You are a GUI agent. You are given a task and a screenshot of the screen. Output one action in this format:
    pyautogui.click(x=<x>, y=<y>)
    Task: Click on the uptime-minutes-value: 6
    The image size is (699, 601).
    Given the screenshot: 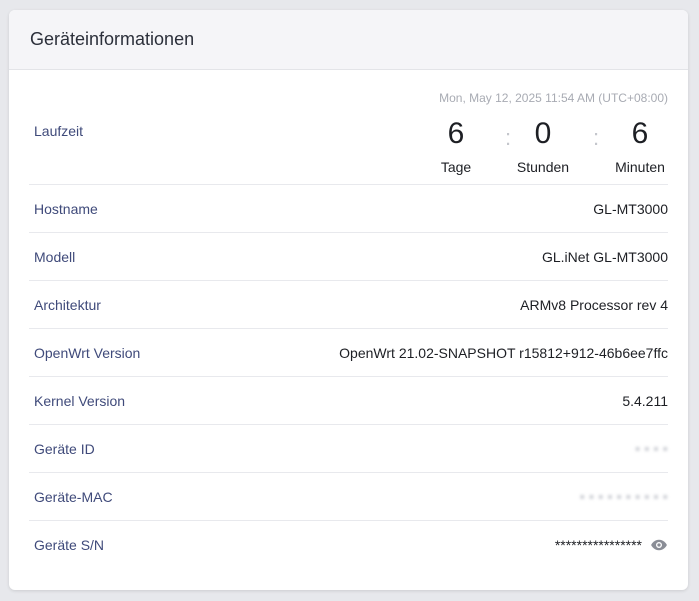 What is the action you would take?
    pyautogui.click(x=640, y=133)
    